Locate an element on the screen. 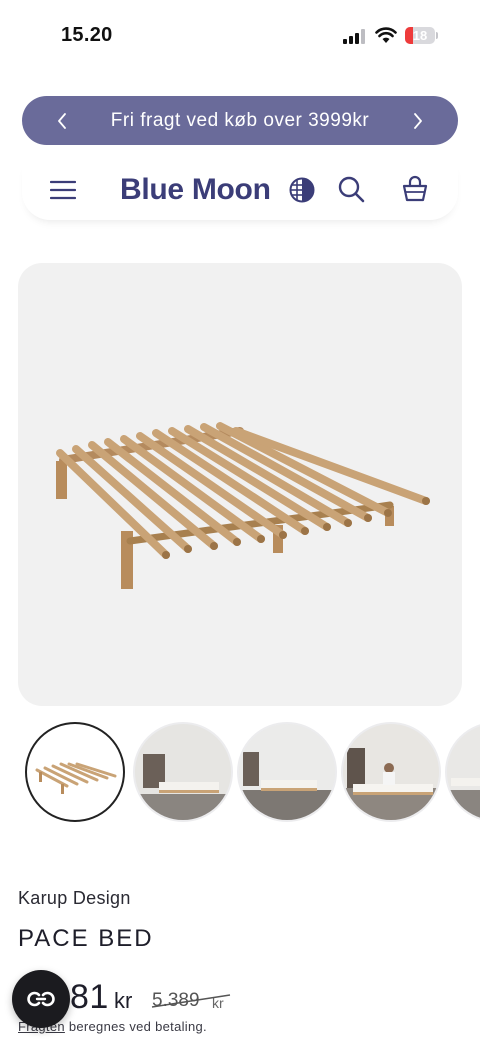 Image resolution: width=480 pixels, height=1041 pixels. site-header: Blue Moon is located at coordinates (240, 190).